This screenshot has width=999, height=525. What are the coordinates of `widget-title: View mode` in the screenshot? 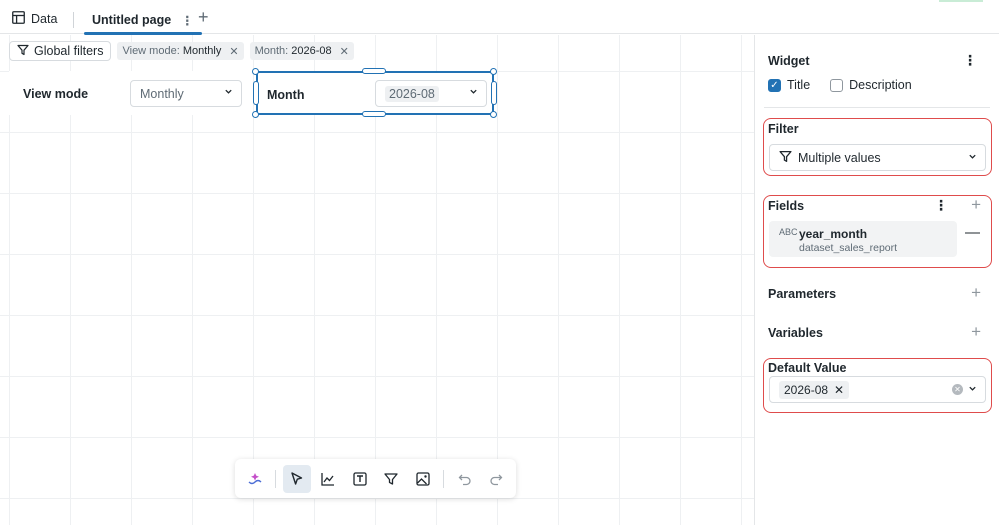 It's located at (56, 94).